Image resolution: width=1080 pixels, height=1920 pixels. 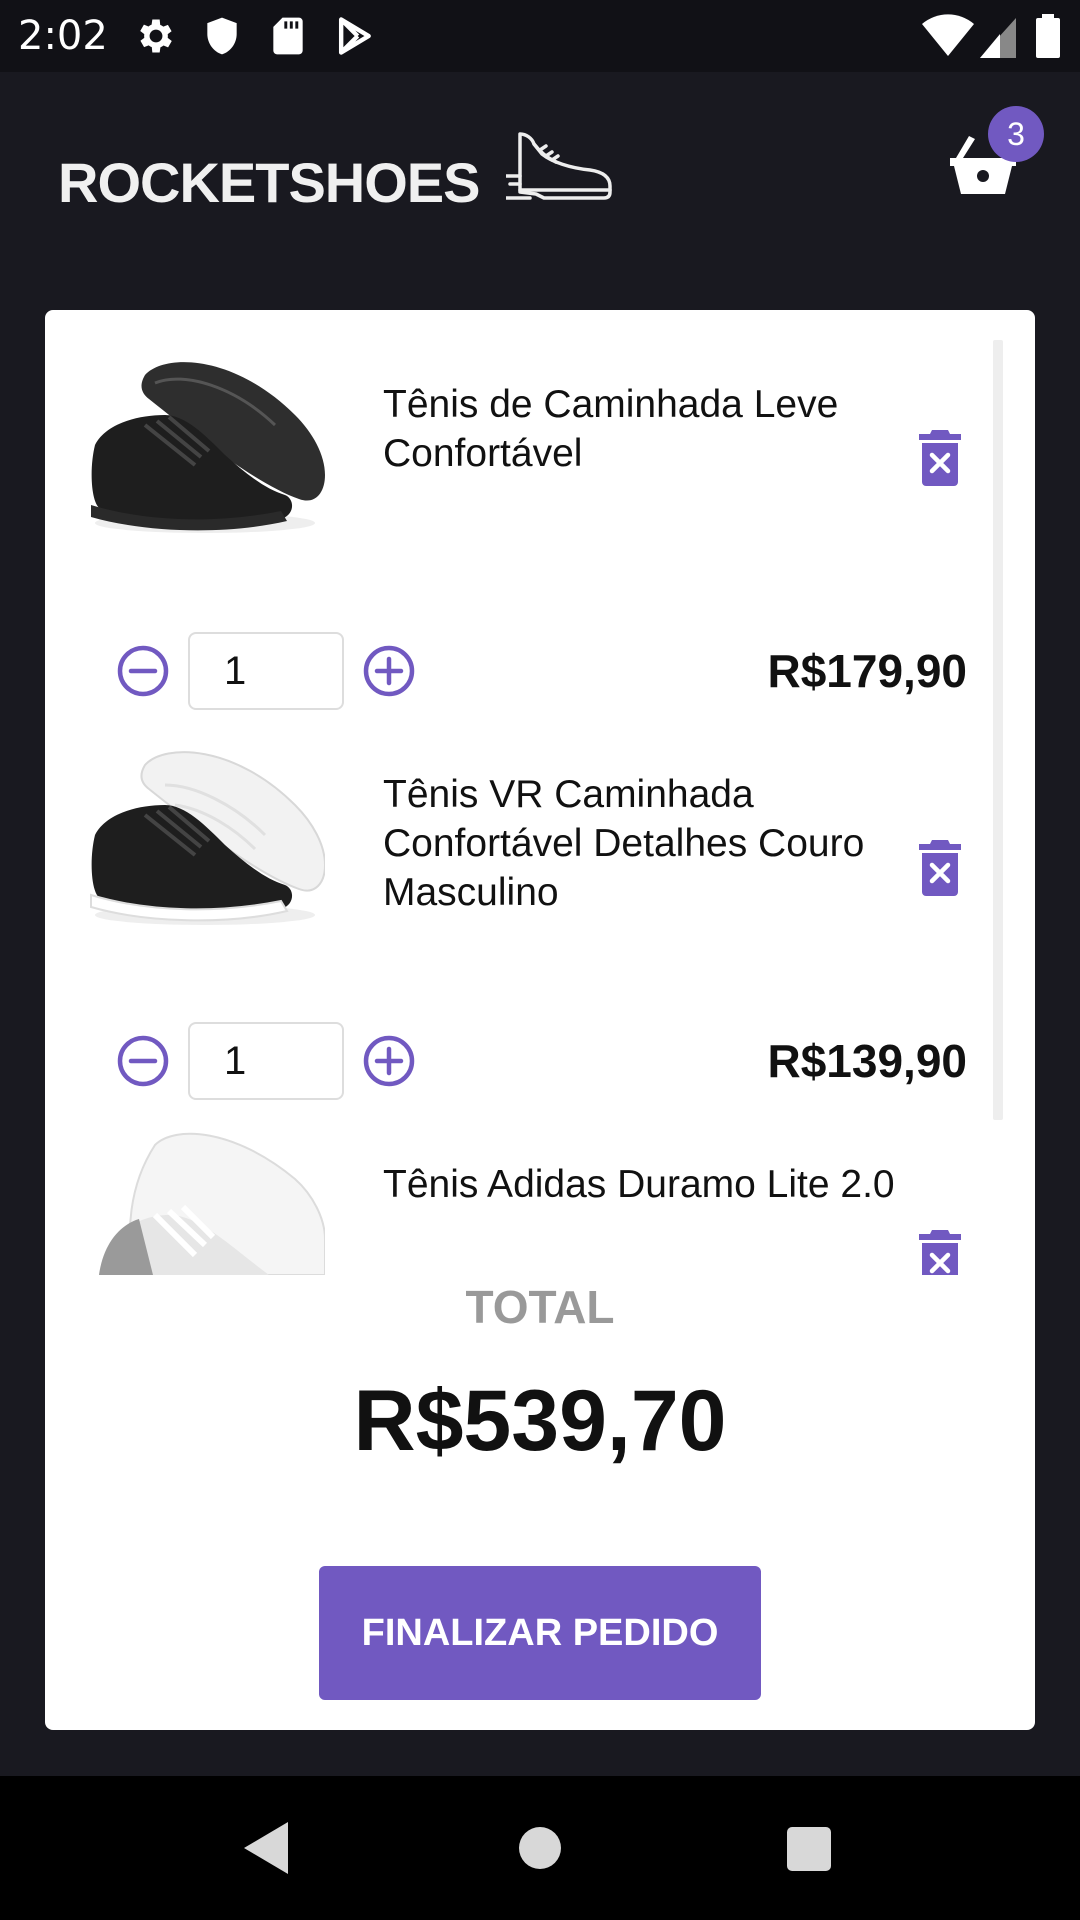 What do you see at coordinates (998, 730) in the screenshot?
I see `scrollbar` at bounding box center [998, 730].